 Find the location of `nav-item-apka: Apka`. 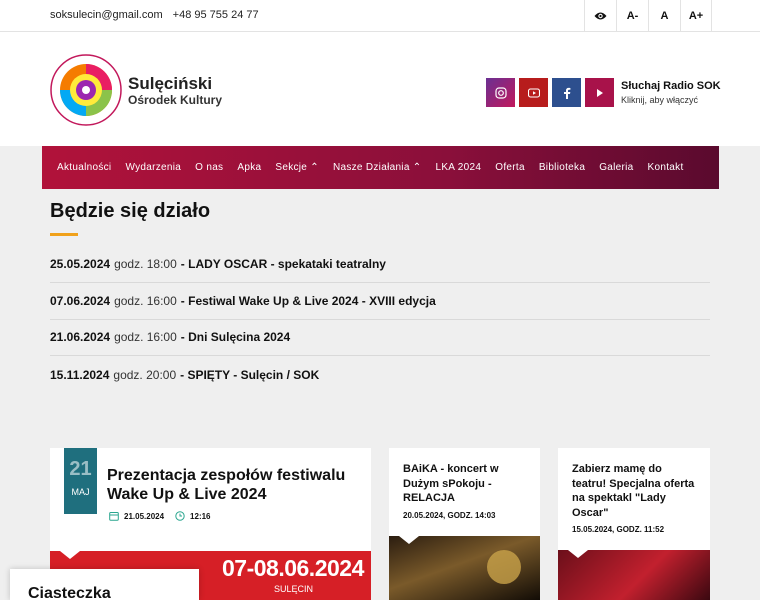

nav-item-apka: Apka is located at coordinates (249, 167).